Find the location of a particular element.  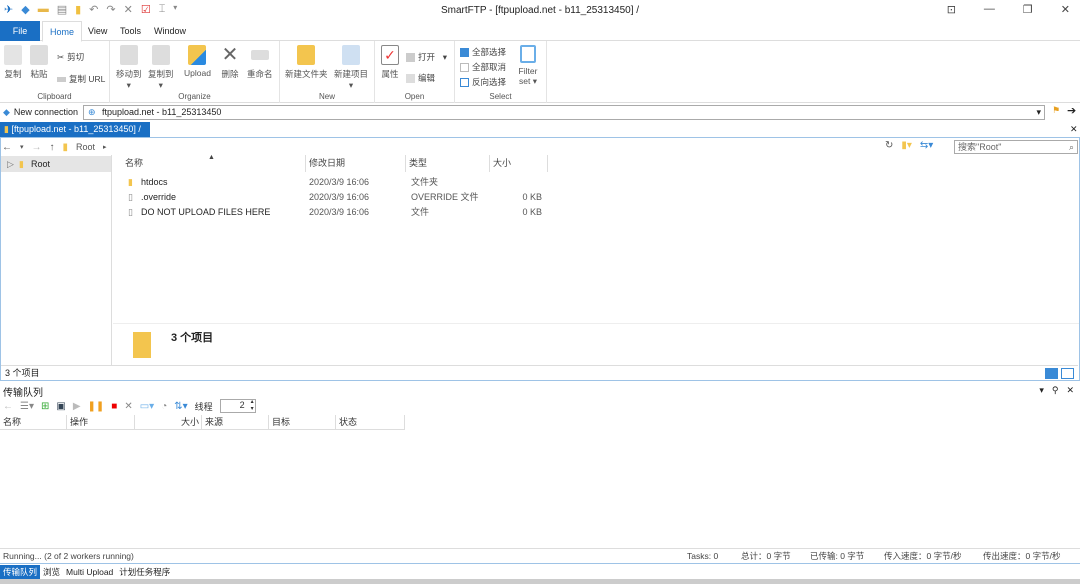

item-count-status: 3 个项目 is located at coordinates (22, 373).